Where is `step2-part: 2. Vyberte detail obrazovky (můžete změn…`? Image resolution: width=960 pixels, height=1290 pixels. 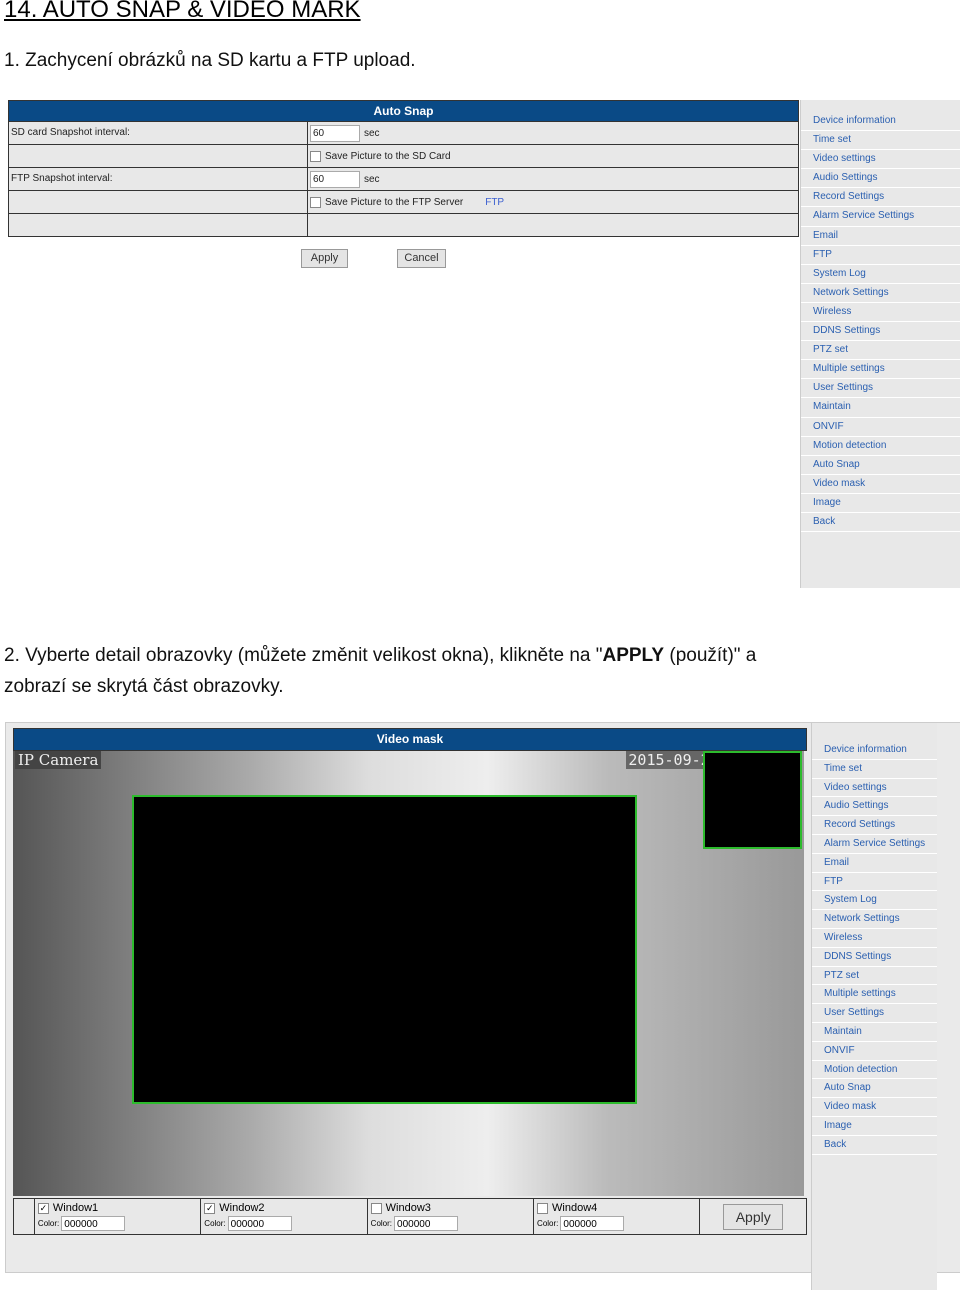
step2-part: 2. Vyberte detail obrazovky (můžete změn… is located at coordinates (303, 655).